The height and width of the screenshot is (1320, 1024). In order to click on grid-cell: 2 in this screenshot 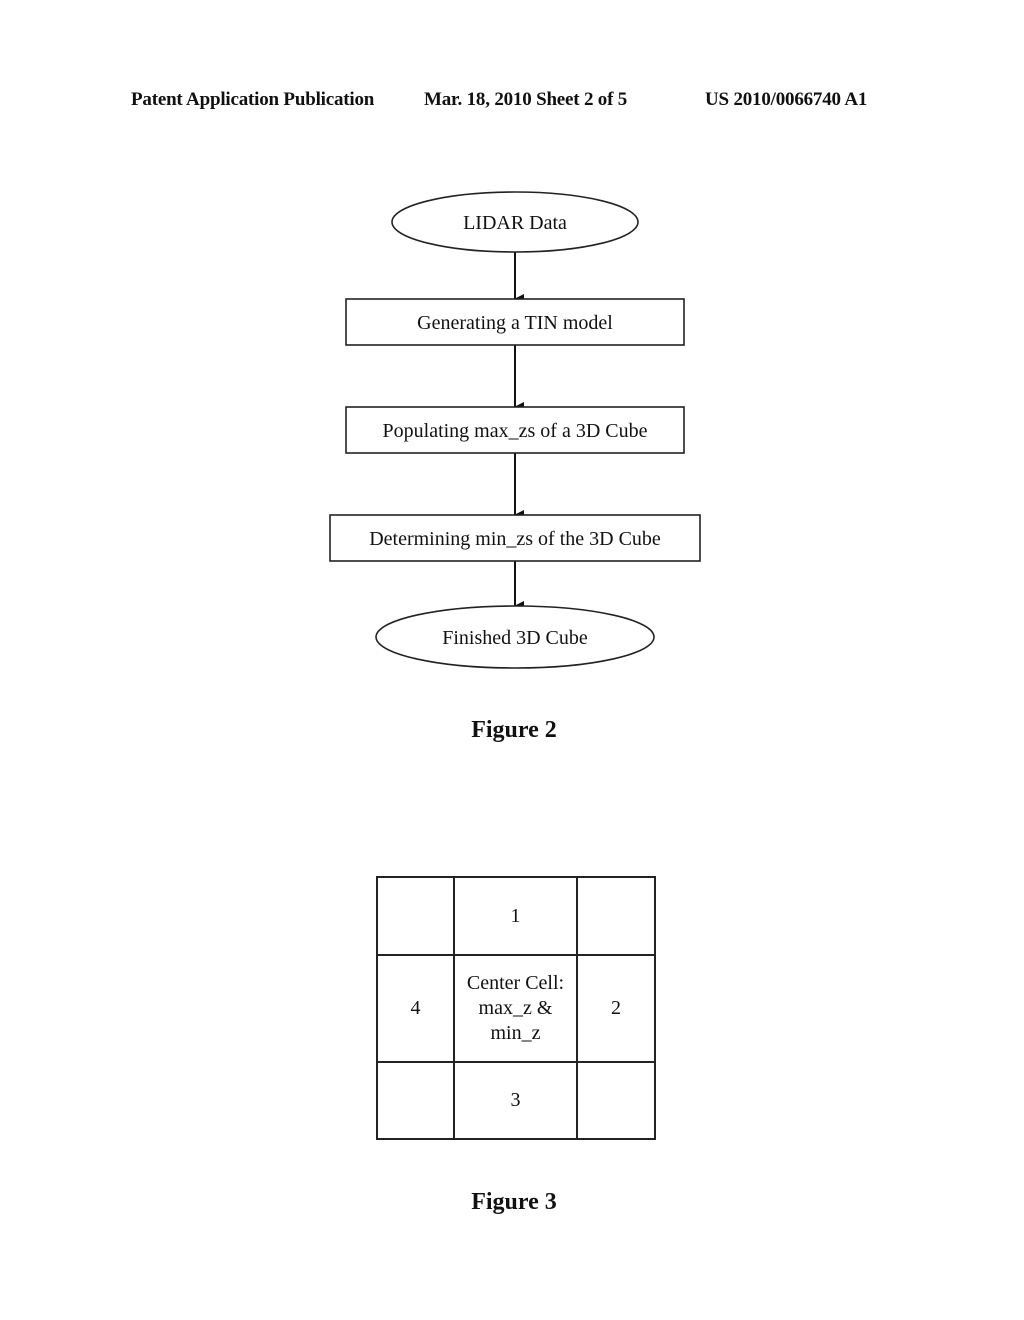, I will do `click(616, 1008)`.